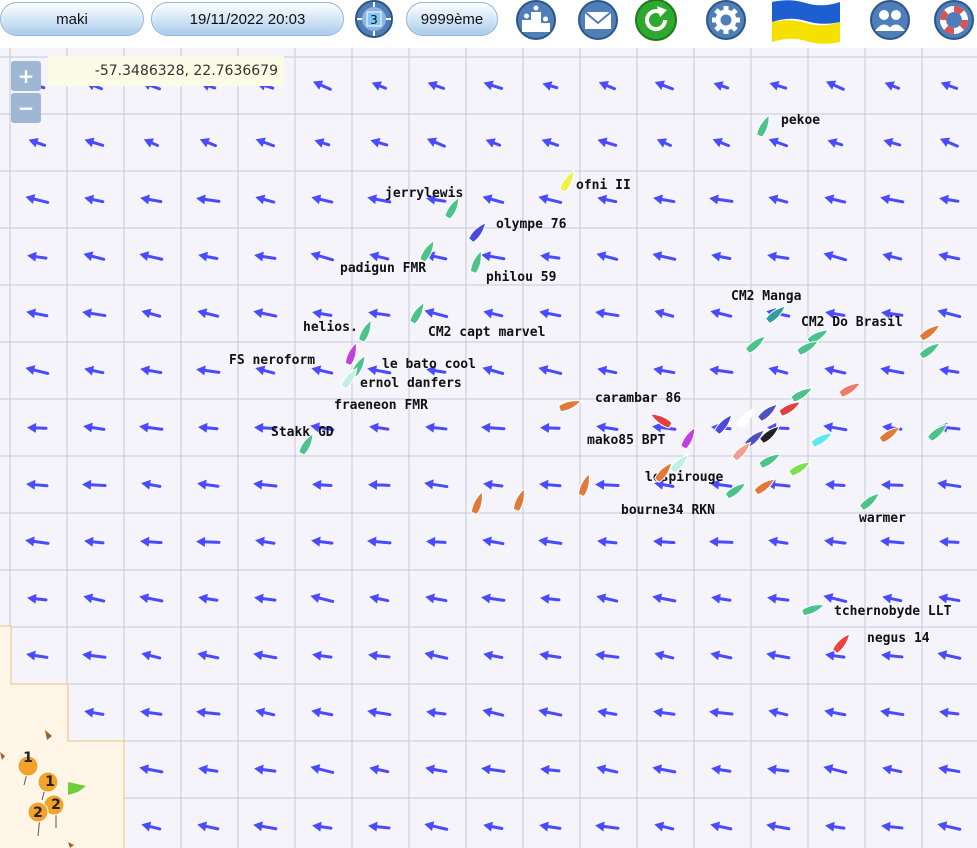 This screenshot has width=977, height=848. Describe the element at coordinates (726, 22) in the screenshot. I see `settings-gear-icon` at that location.